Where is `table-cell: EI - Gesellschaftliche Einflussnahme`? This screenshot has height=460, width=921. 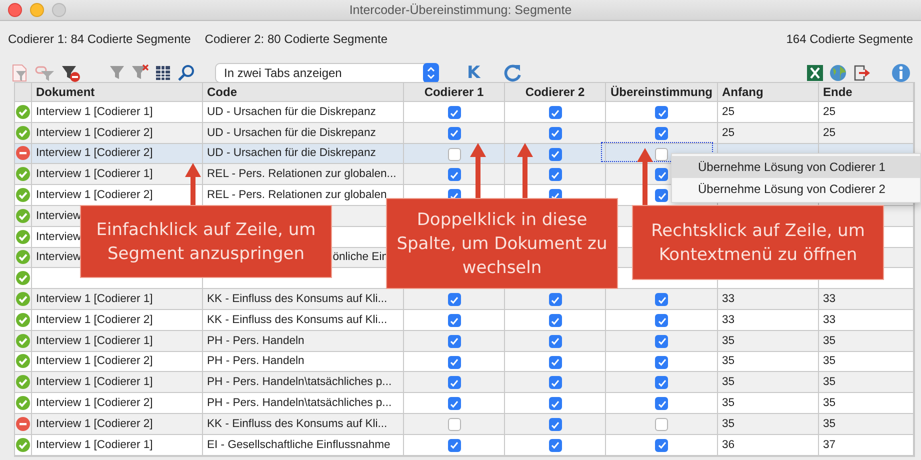 table-cell: EI - Gesellschaftliche Einflussnahme is located at coordinates (298, 444).